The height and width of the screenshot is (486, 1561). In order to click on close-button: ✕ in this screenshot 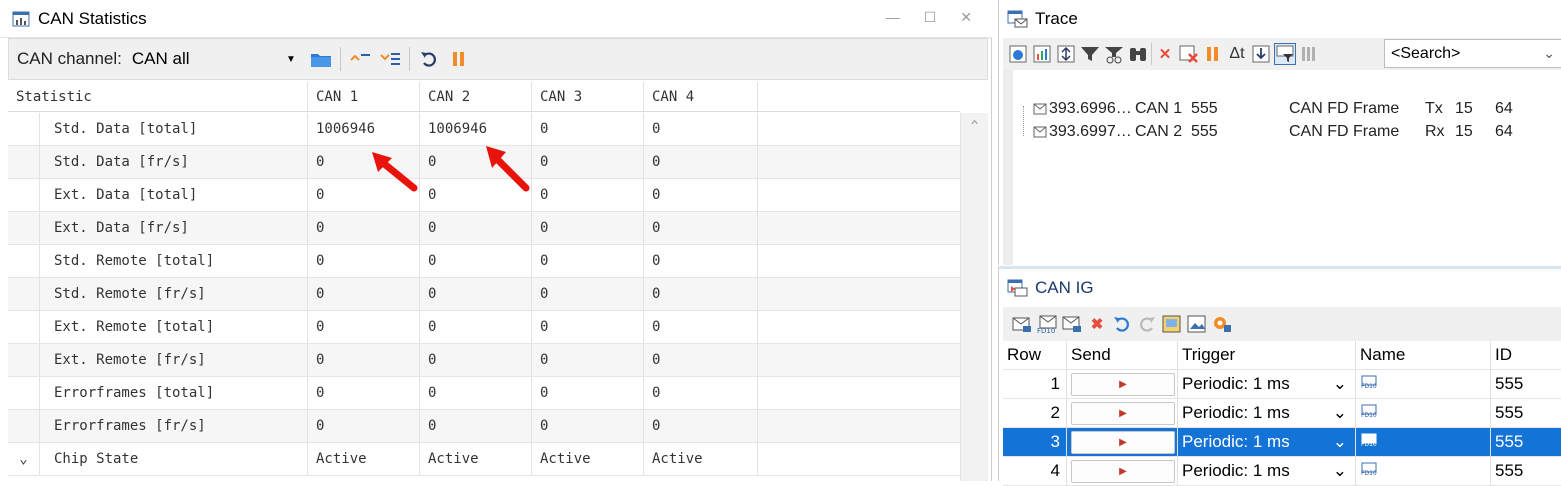, I will do `click(966, 17)`.